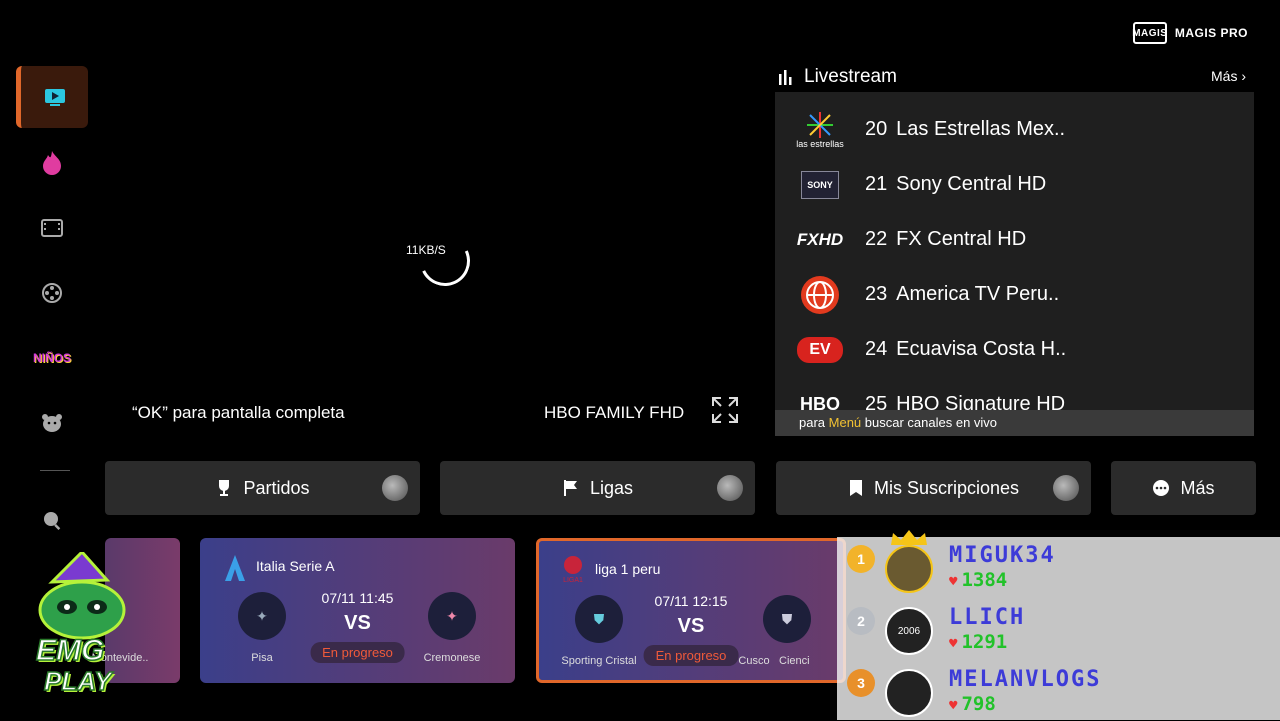 The width and height of the screenshot is (1280, 721). I want to click on channel-row: EV 24 Ecuavisa Costa H.., so click(1014, 349).